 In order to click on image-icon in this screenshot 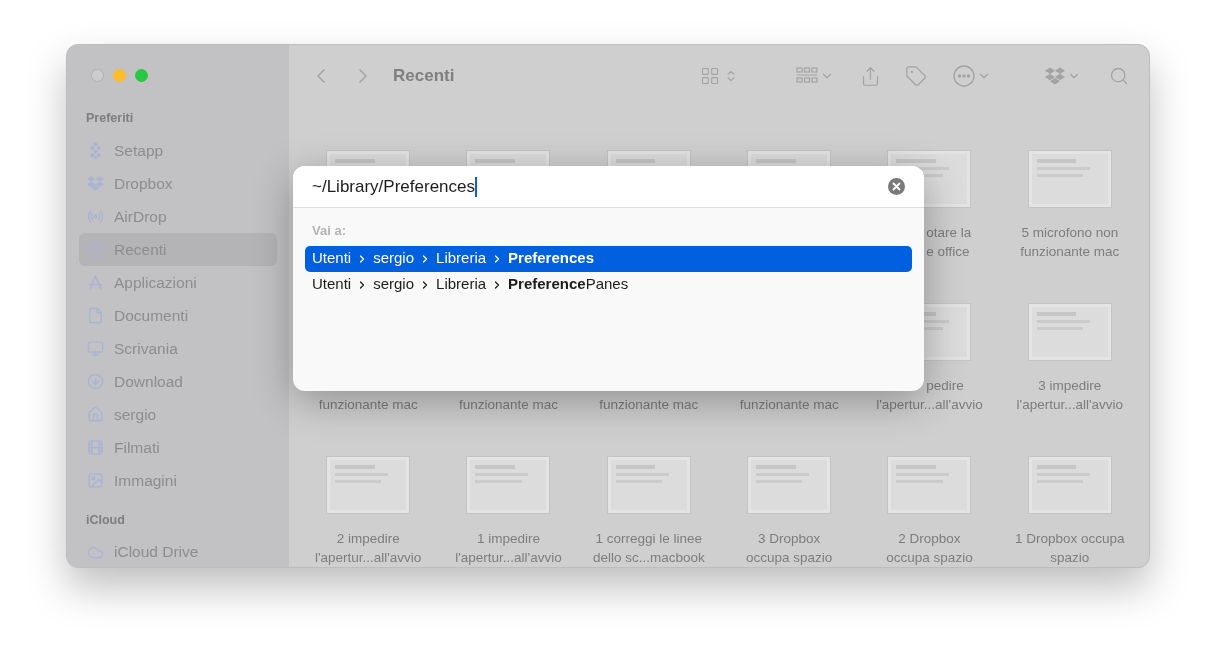, I will do `click(95, 480)`.